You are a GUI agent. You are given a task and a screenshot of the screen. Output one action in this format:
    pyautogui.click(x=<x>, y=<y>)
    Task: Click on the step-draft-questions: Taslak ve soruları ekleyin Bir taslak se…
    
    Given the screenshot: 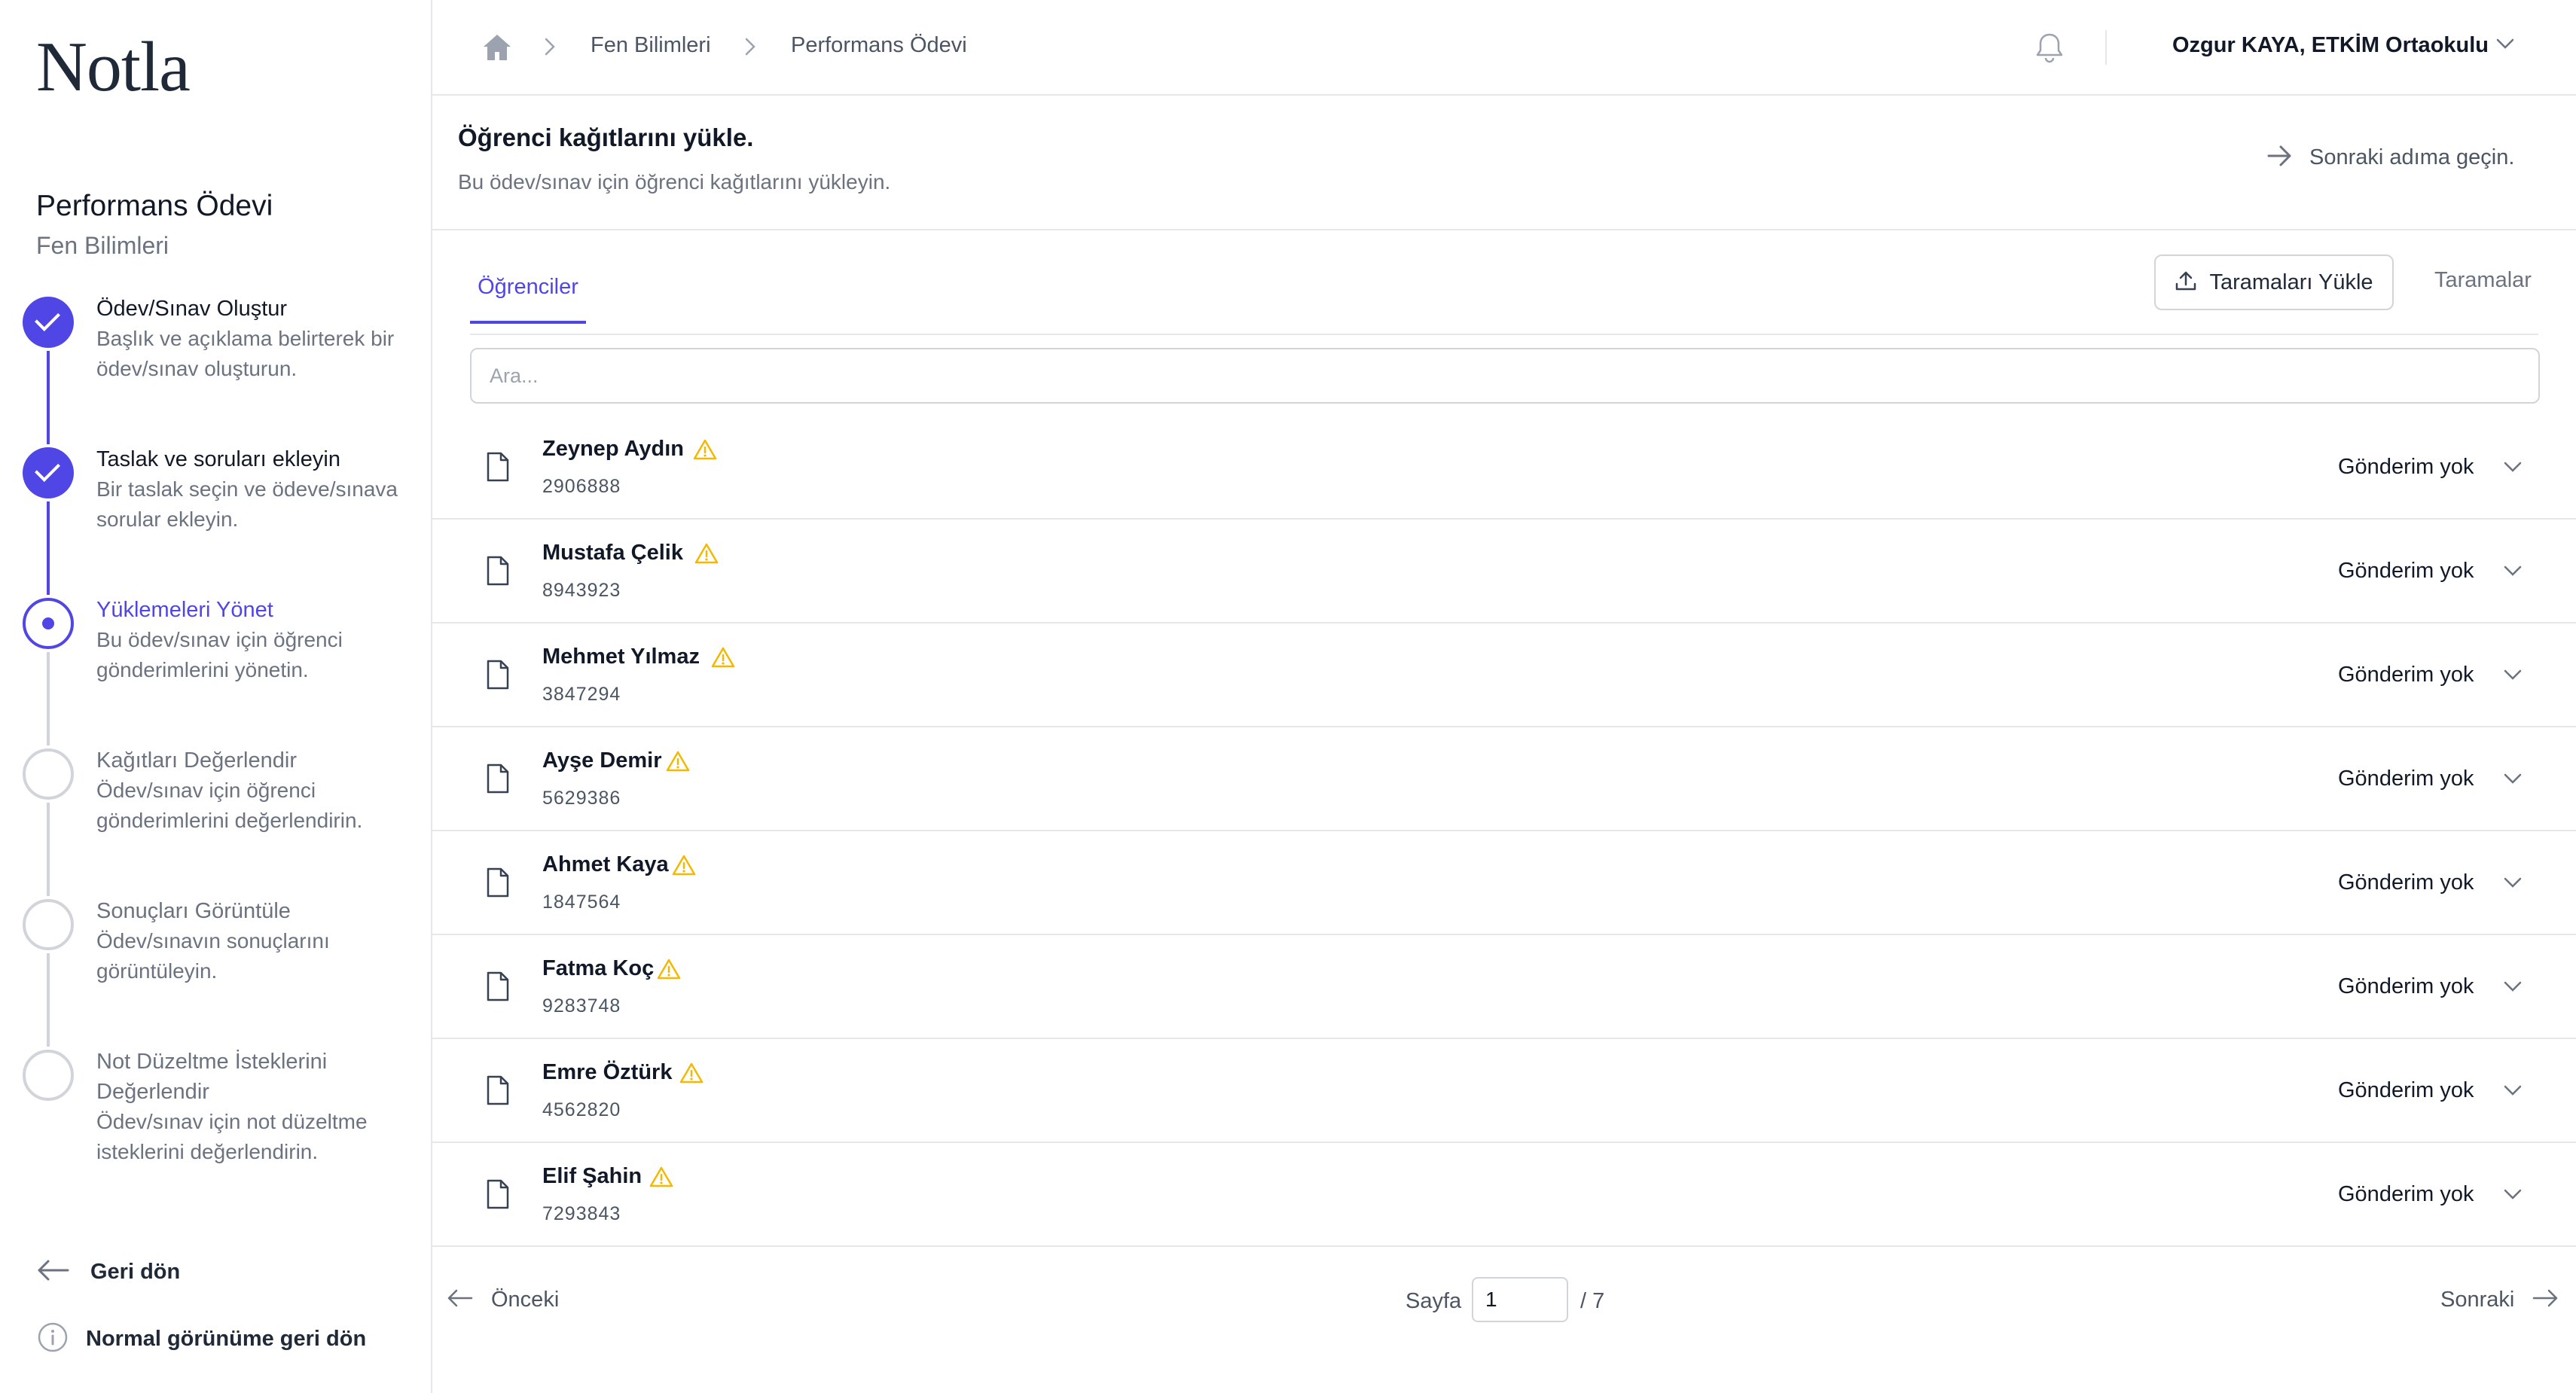 What is the action you would take?
    pyautogui.click(x=216, y=519)
    